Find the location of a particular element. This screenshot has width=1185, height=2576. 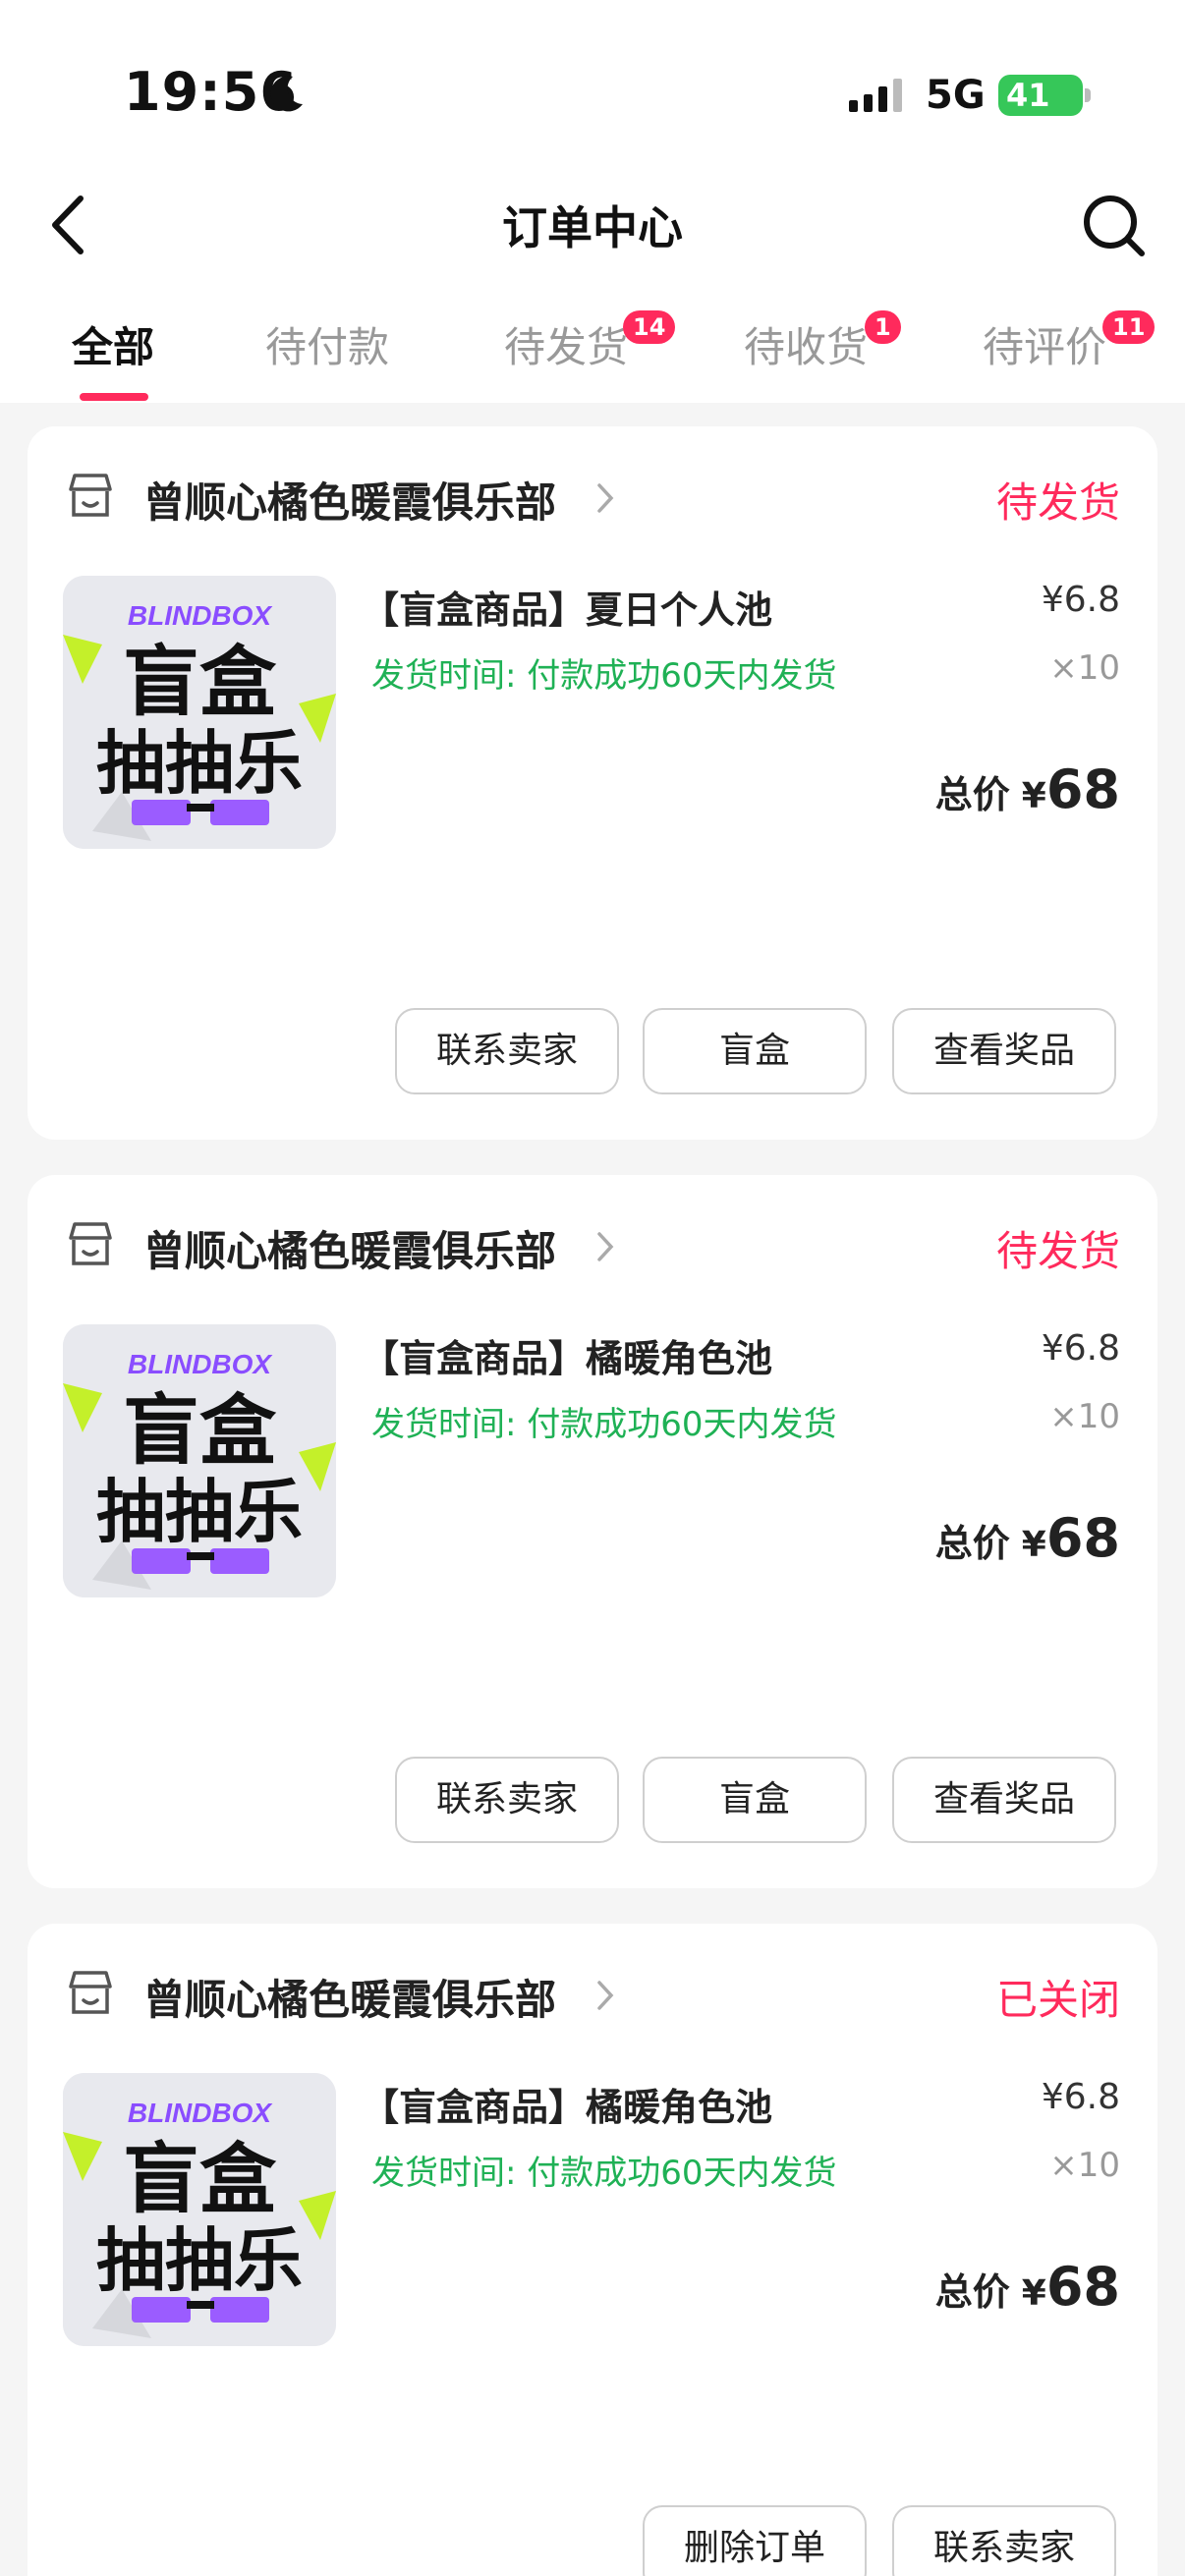

order-status: 已关闭 is located at coordinates (1057, 2000).